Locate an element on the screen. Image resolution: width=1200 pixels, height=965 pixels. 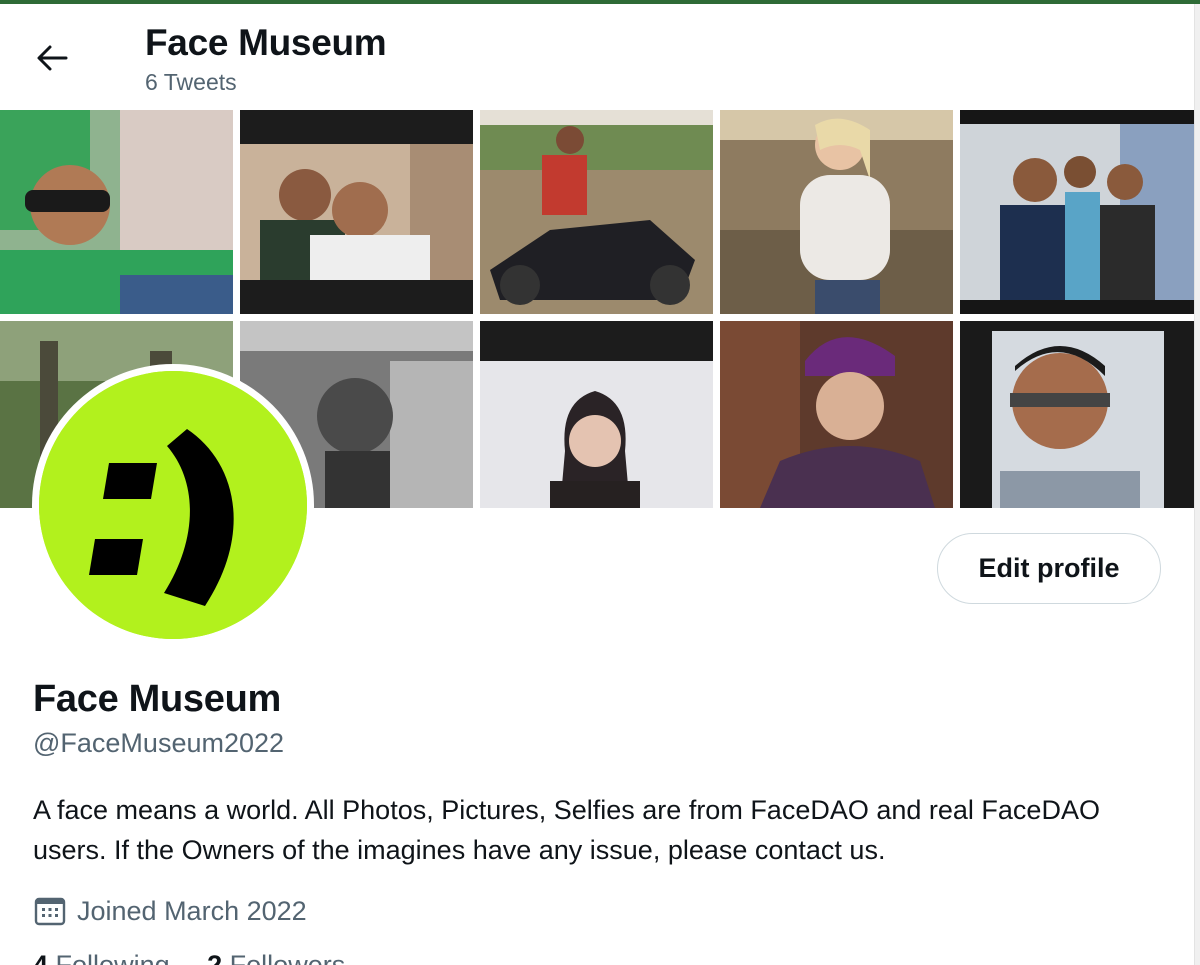
joined-date: Joined March 2022 is located at coordinates (170, 911).